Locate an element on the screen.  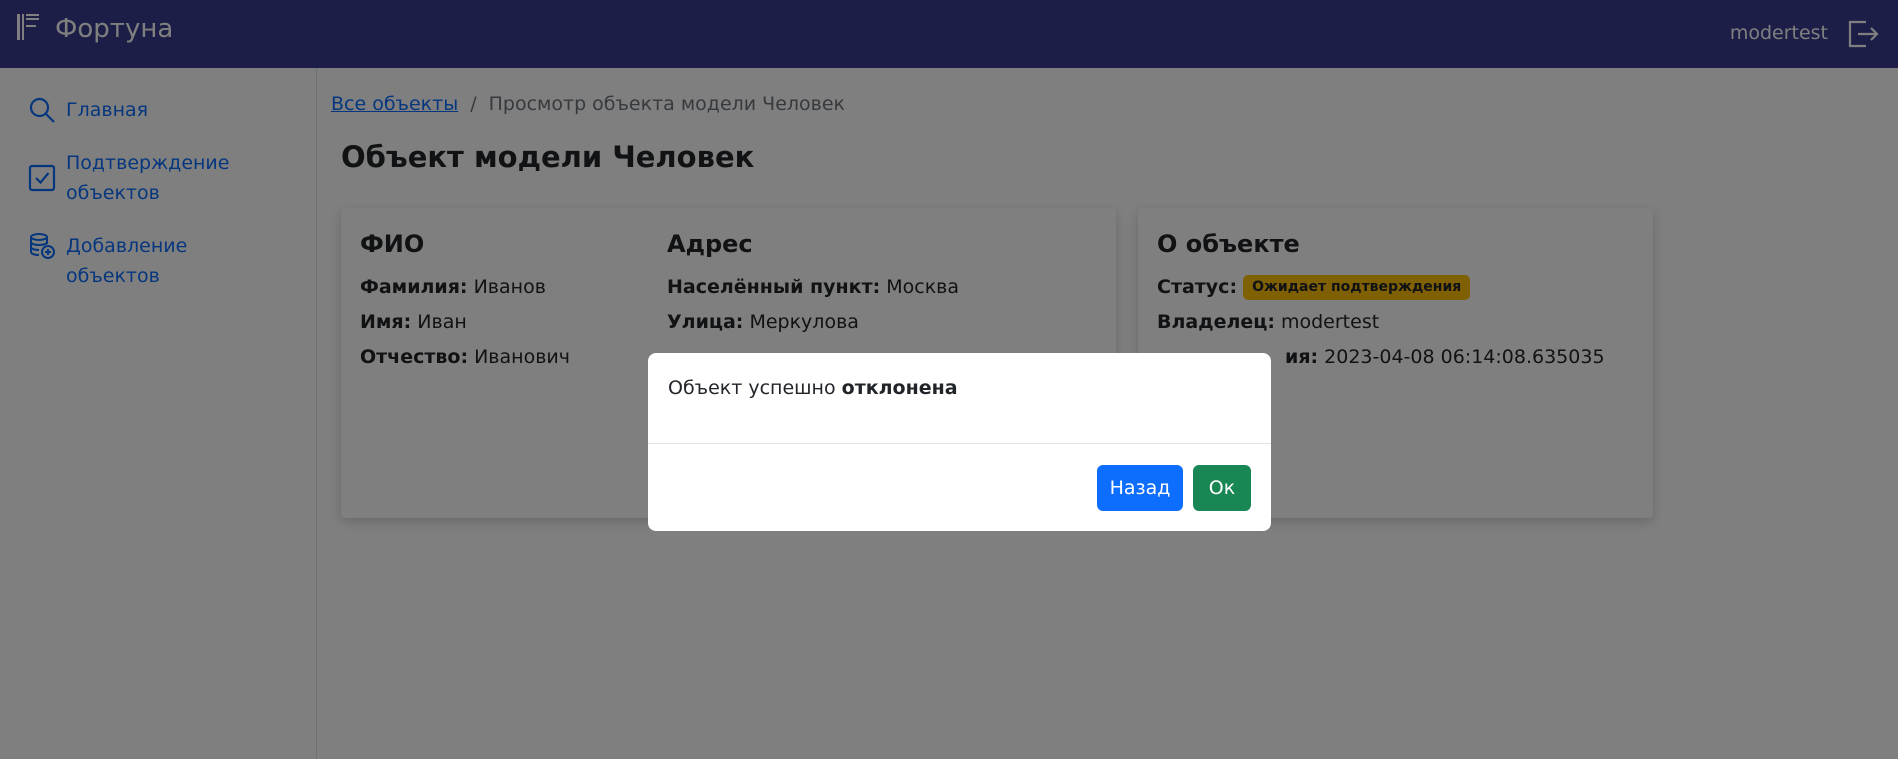
result-modal: Объект успешно отклонена Назад Ок is located at coordinates (959, 442).